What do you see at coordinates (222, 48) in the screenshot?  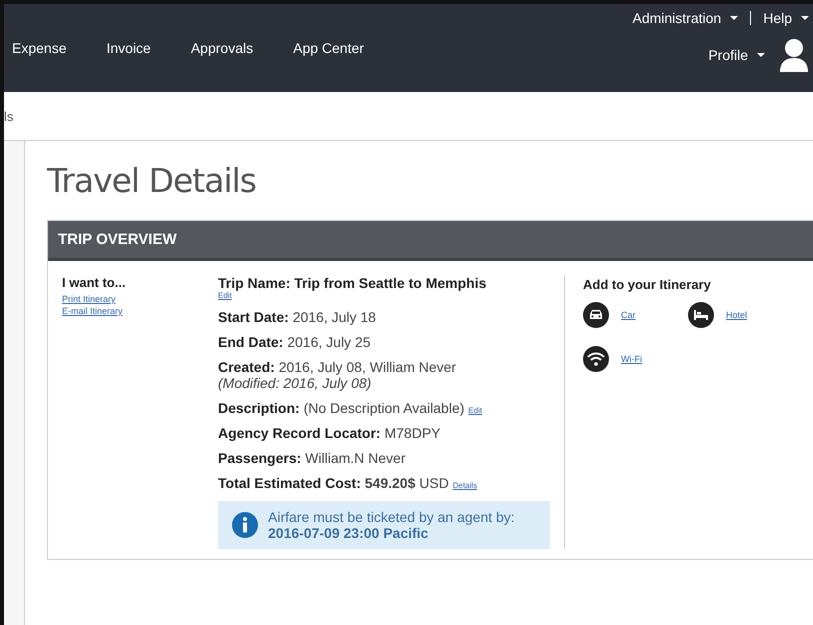 I see `nav-link: Approvals` at bounding box center [222, 48].